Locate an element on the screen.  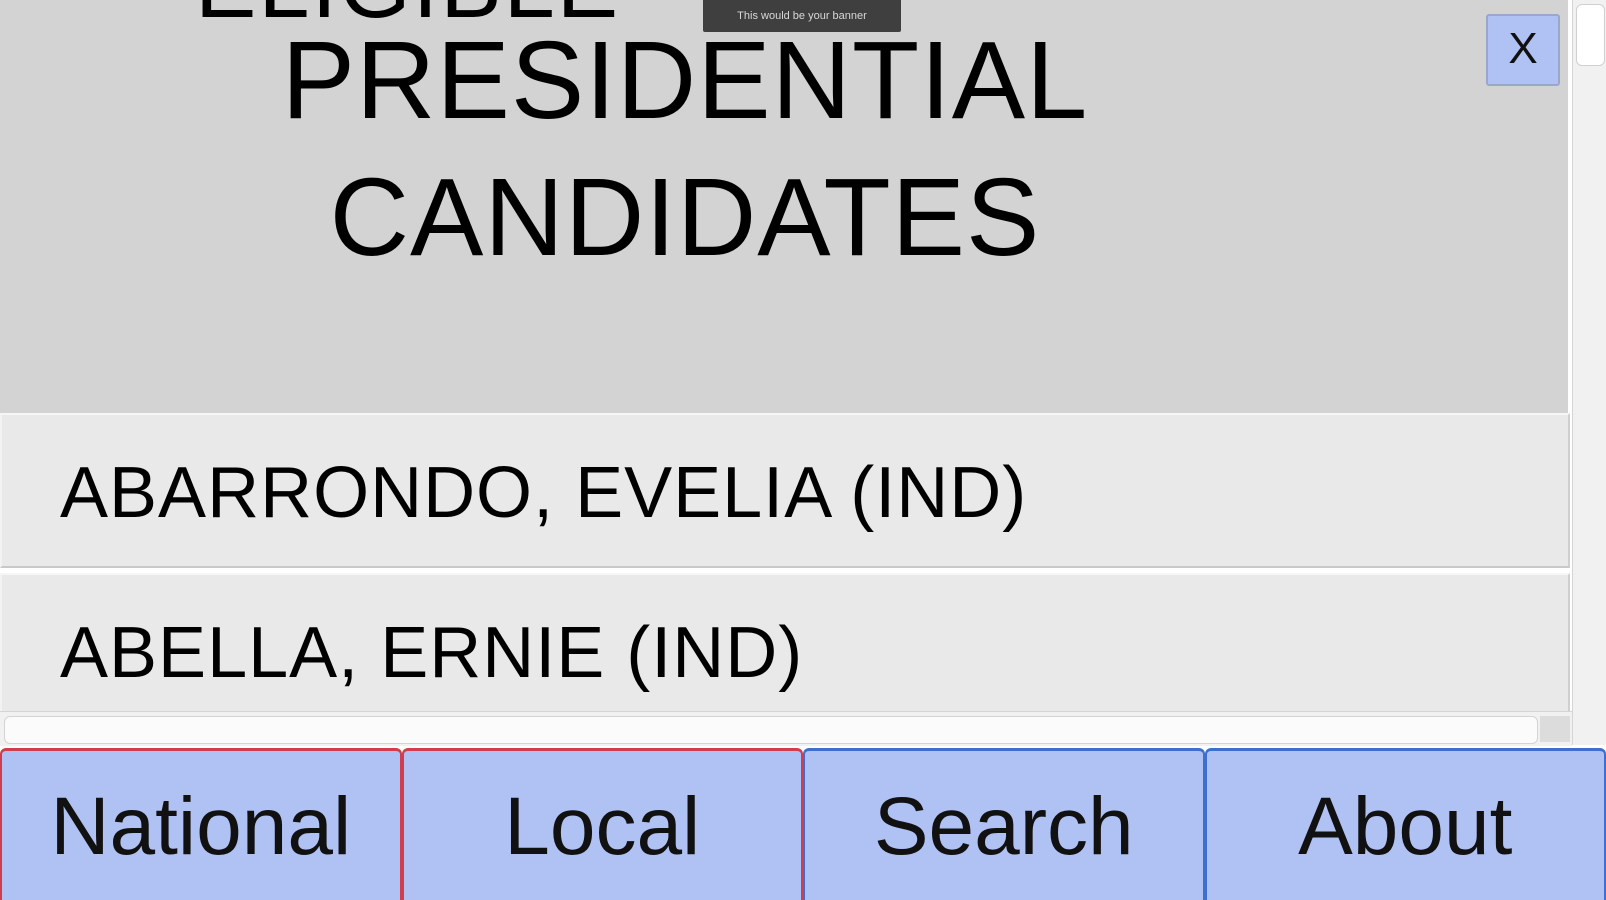
nav-button-about: About is located at coordinates (1405, 824).